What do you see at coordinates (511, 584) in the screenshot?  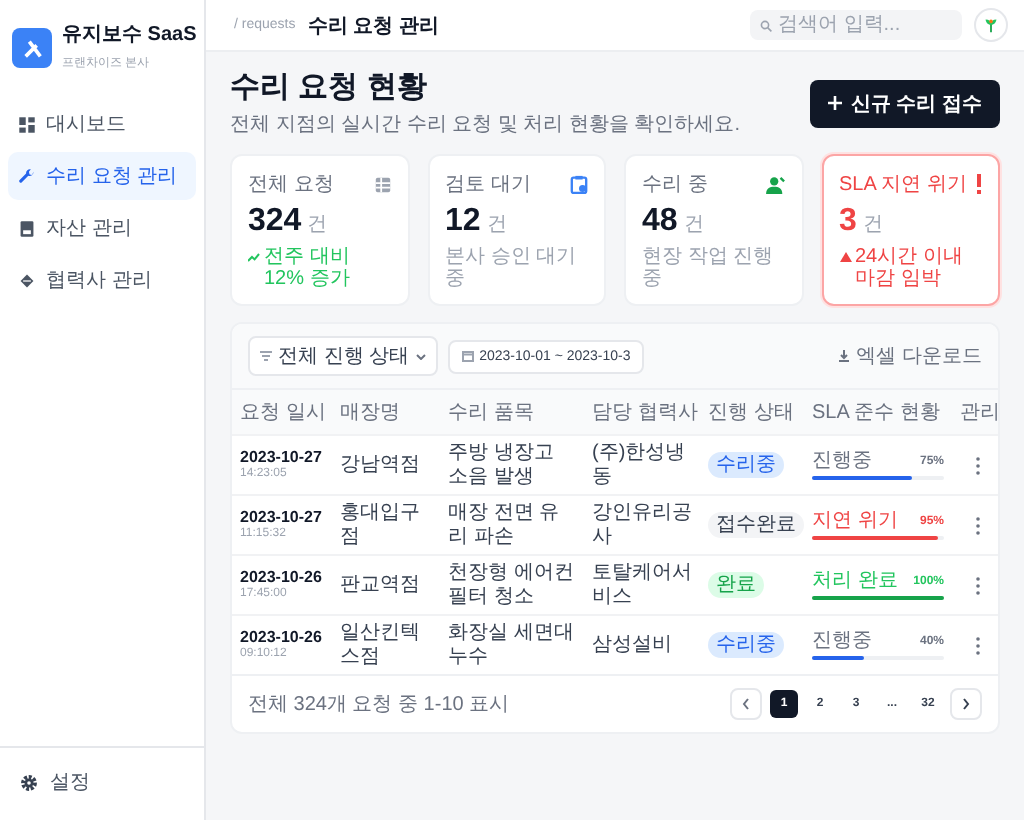 I see `repair-item: 천장형 에어컨 필터 청소` at bounding box center [511, 584].